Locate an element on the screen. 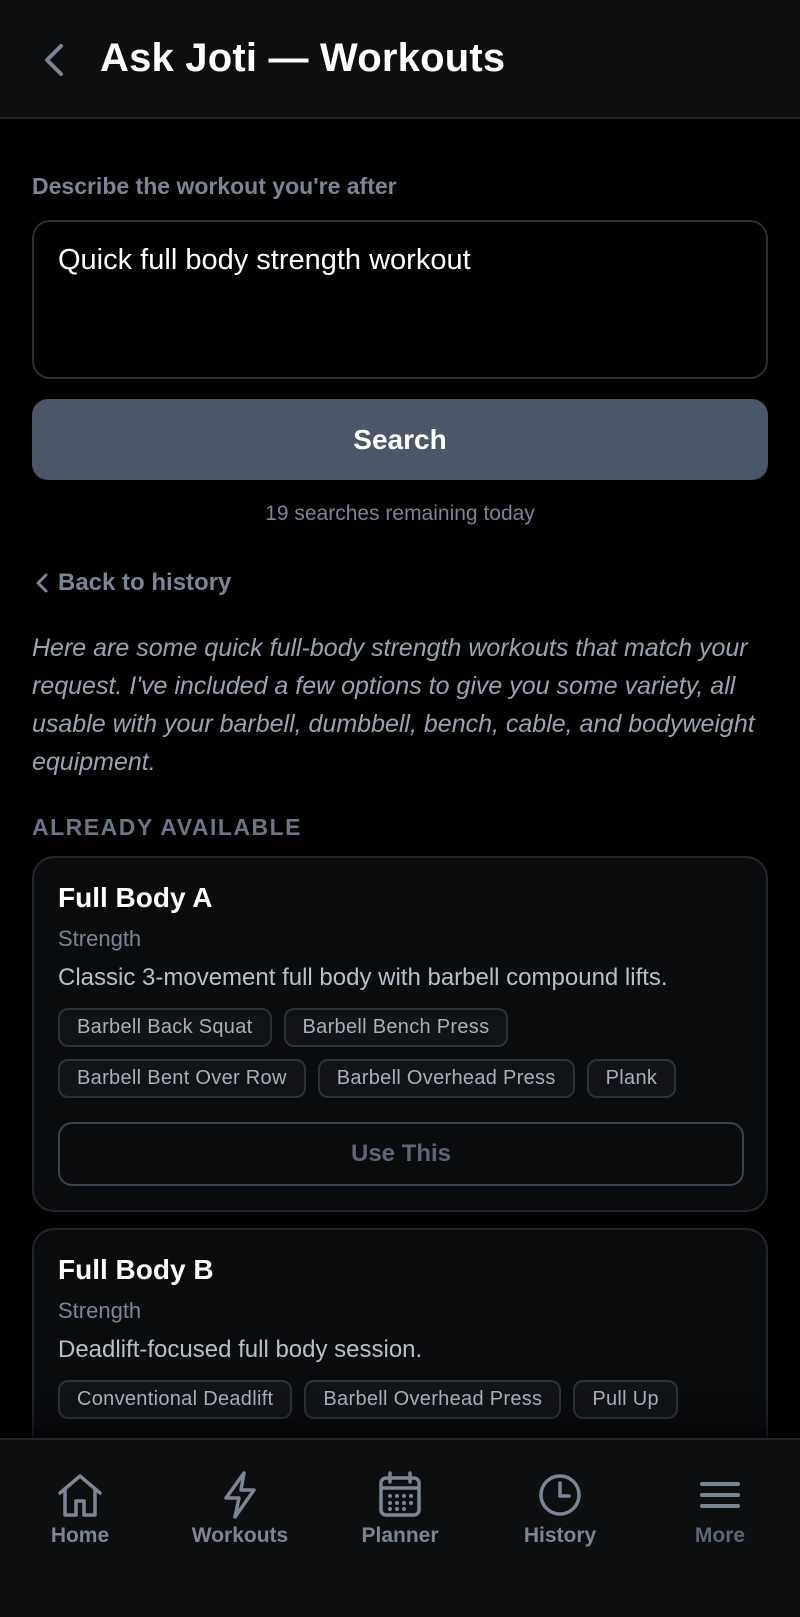  menu-icon is located at coordinates (720, 1495).